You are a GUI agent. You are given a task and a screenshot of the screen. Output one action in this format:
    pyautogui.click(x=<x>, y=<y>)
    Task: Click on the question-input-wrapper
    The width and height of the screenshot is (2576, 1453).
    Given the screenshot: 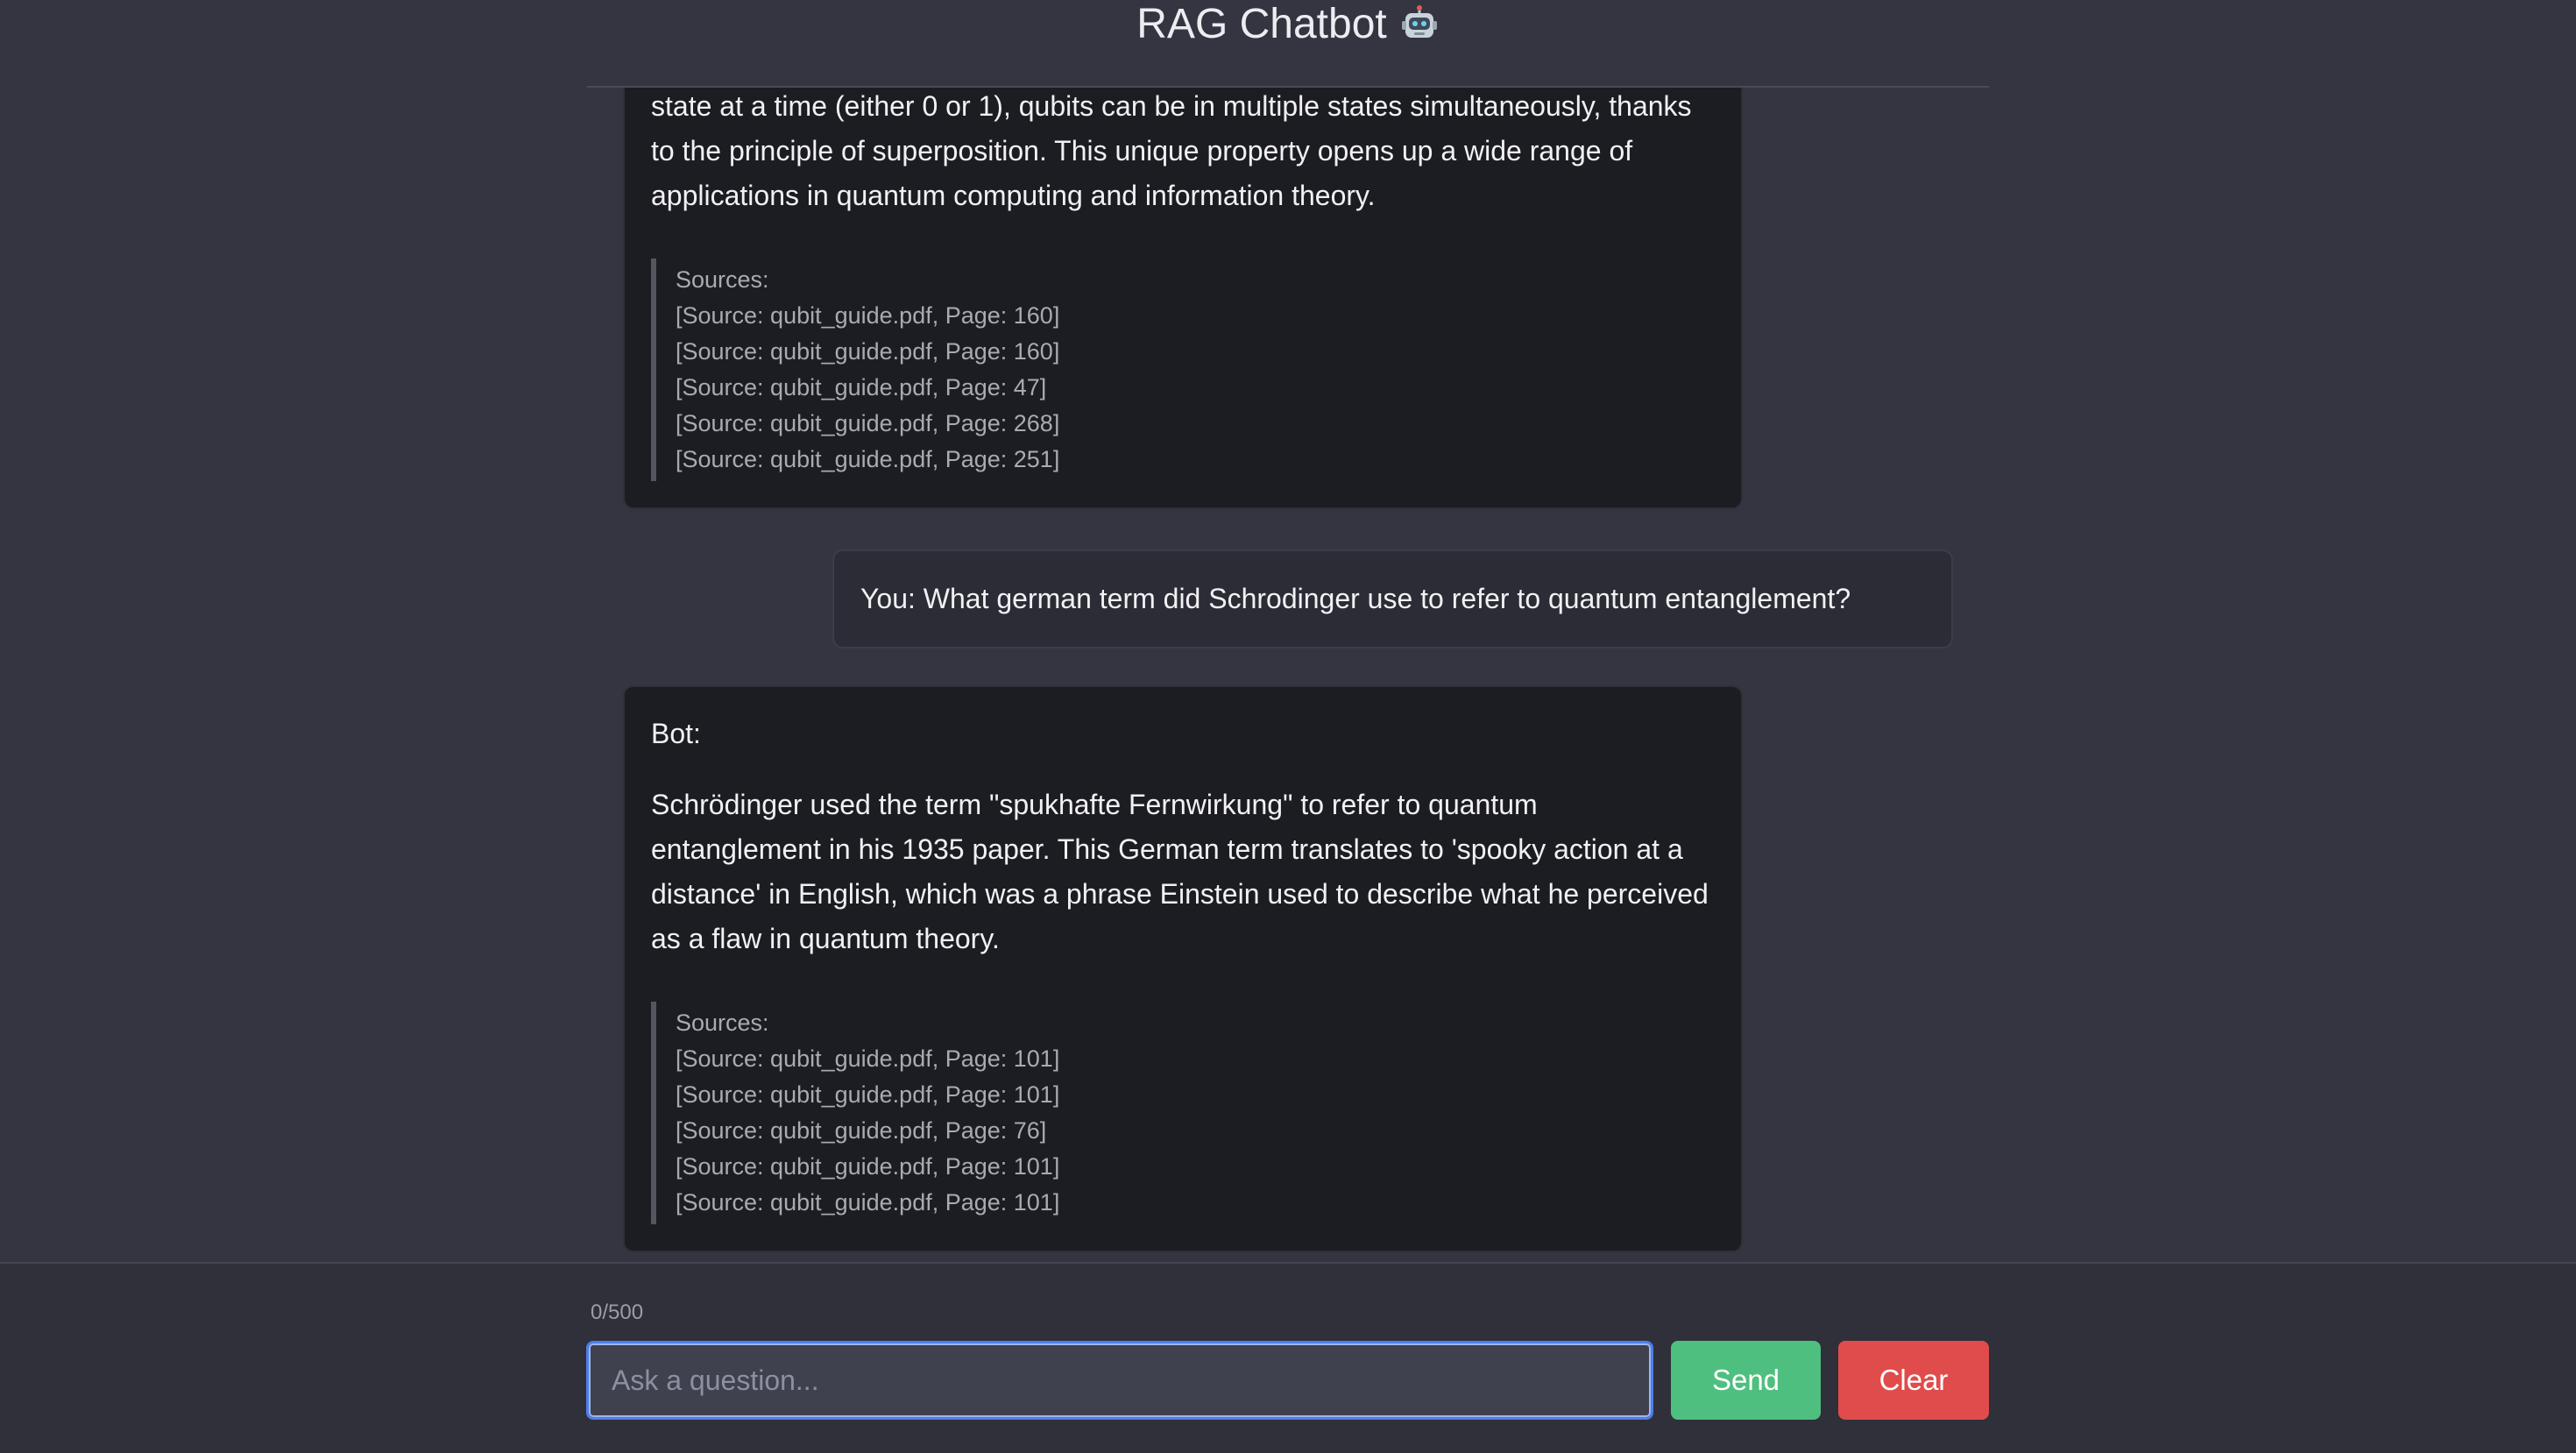 What is the action you would take?
    pyautogui.click(x=1119, y=1380)
    